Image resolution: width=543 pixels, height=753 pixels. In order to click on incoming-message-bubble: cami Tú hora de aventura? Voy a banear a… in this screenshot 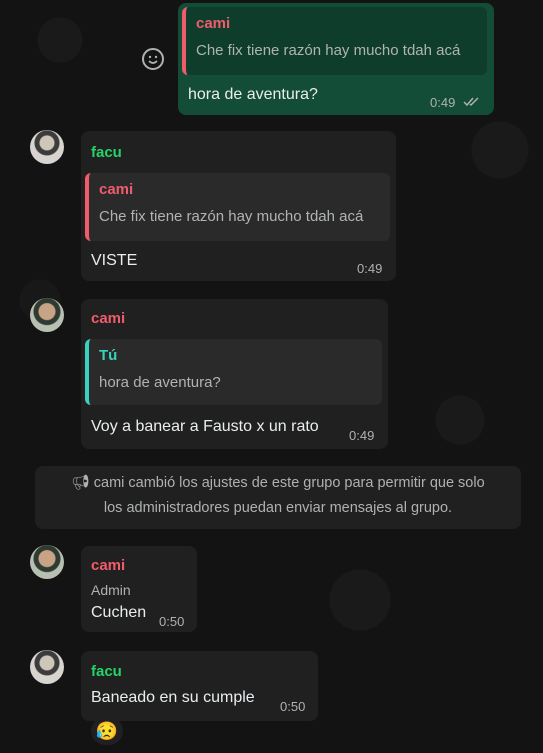, I will do `click(234, 374)`.